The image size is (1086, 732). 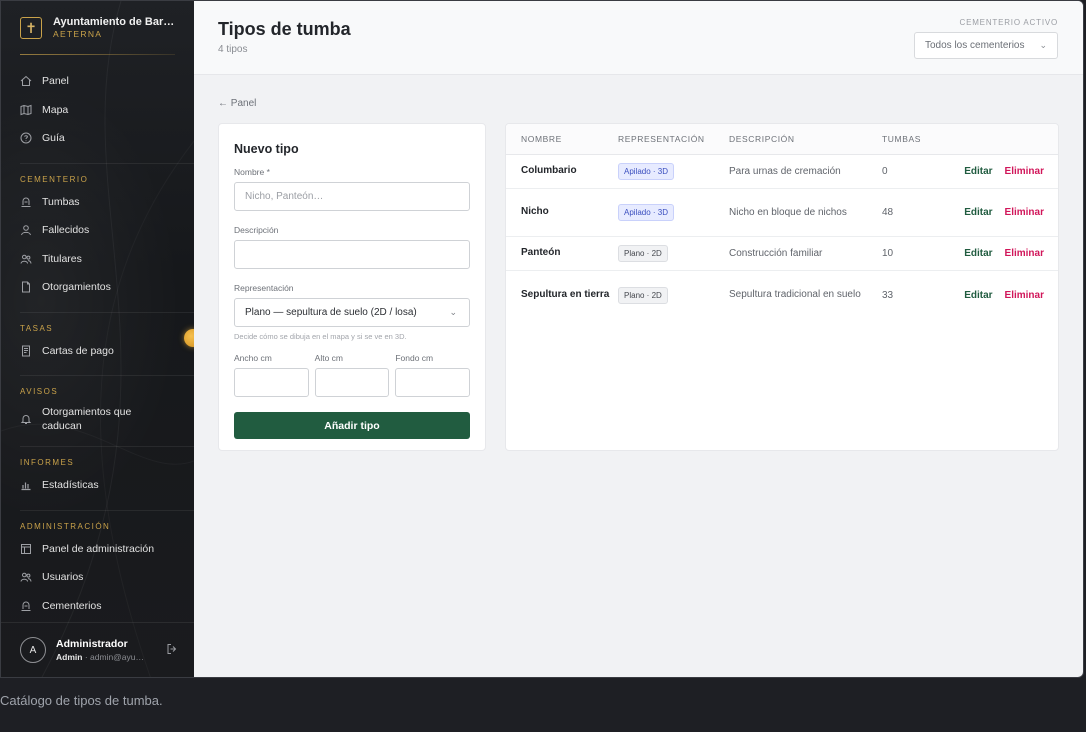 What do you see at coordinates (172, 650) in the screenshot?
I see `logout-icon` at bounding box center [172, 650].